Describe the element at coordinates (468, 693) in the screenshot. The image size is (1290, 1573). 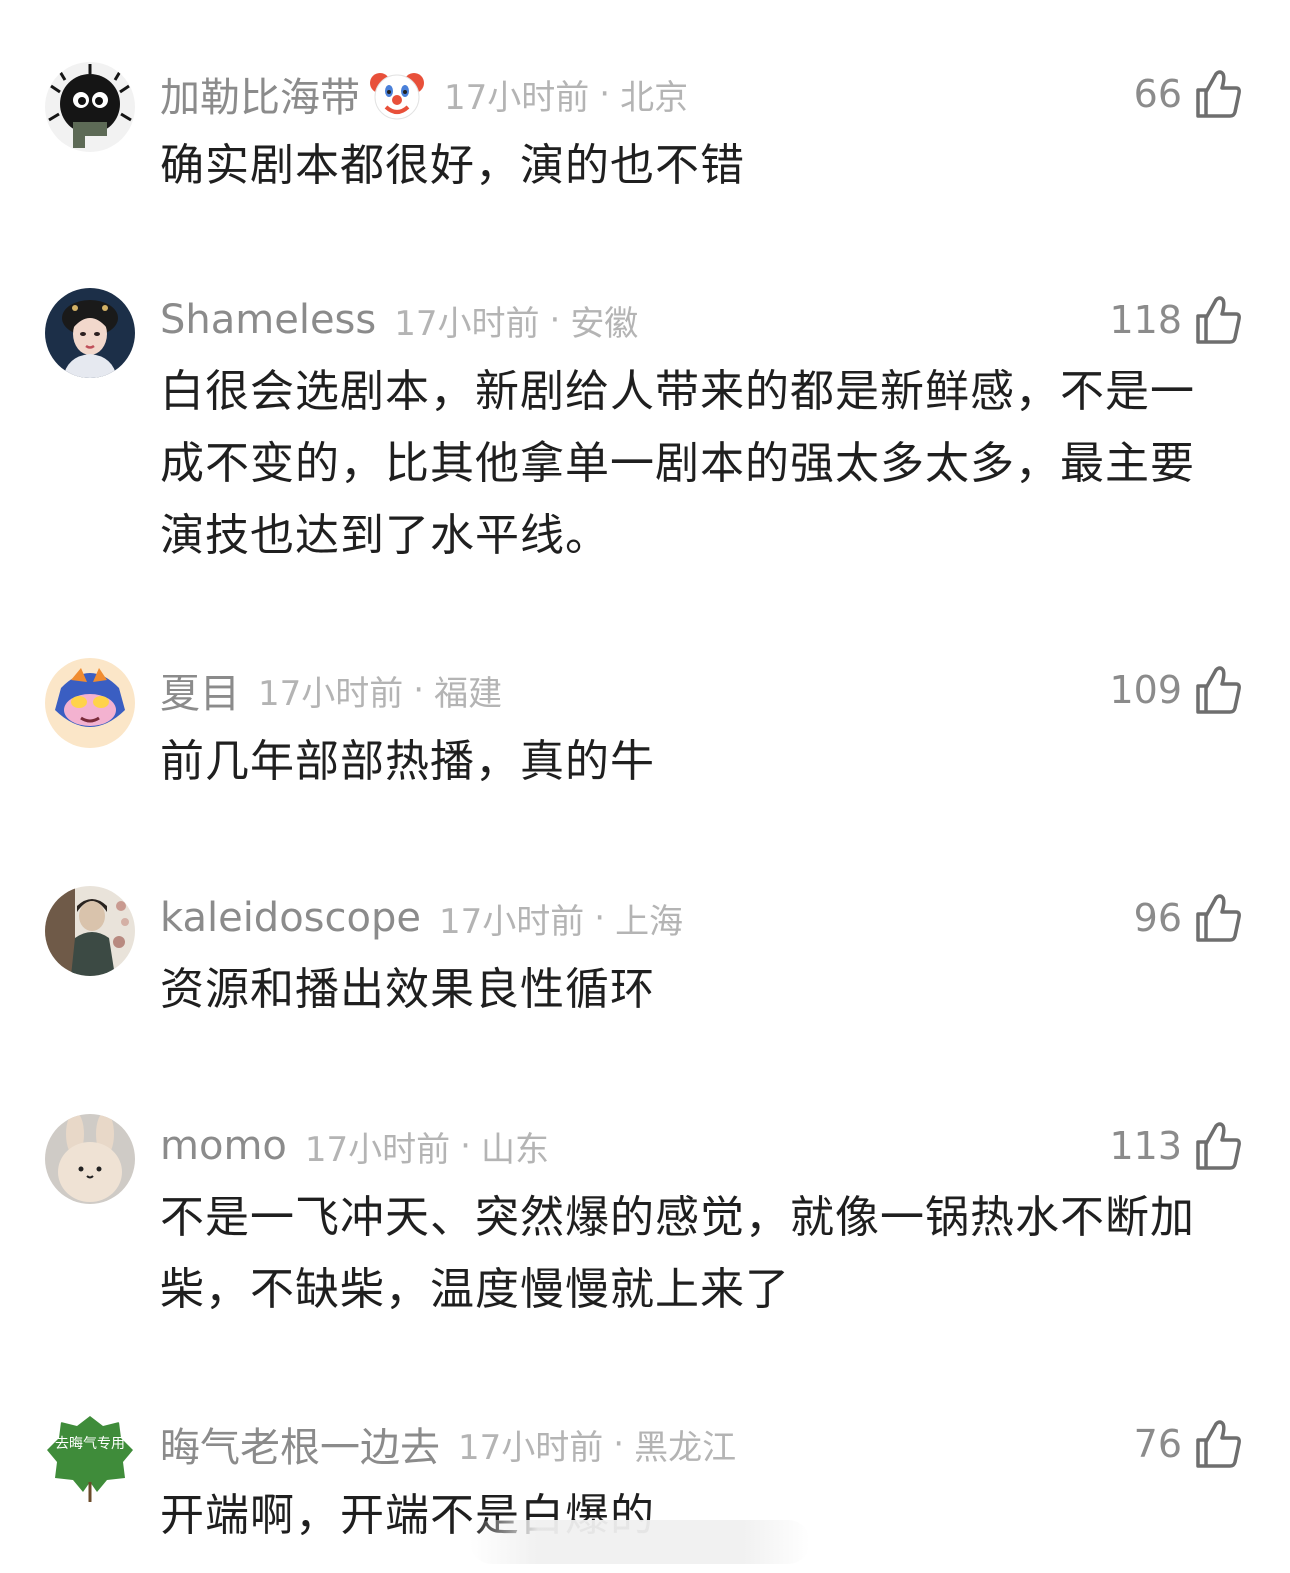
I see `comment-location: 福建` at that location.